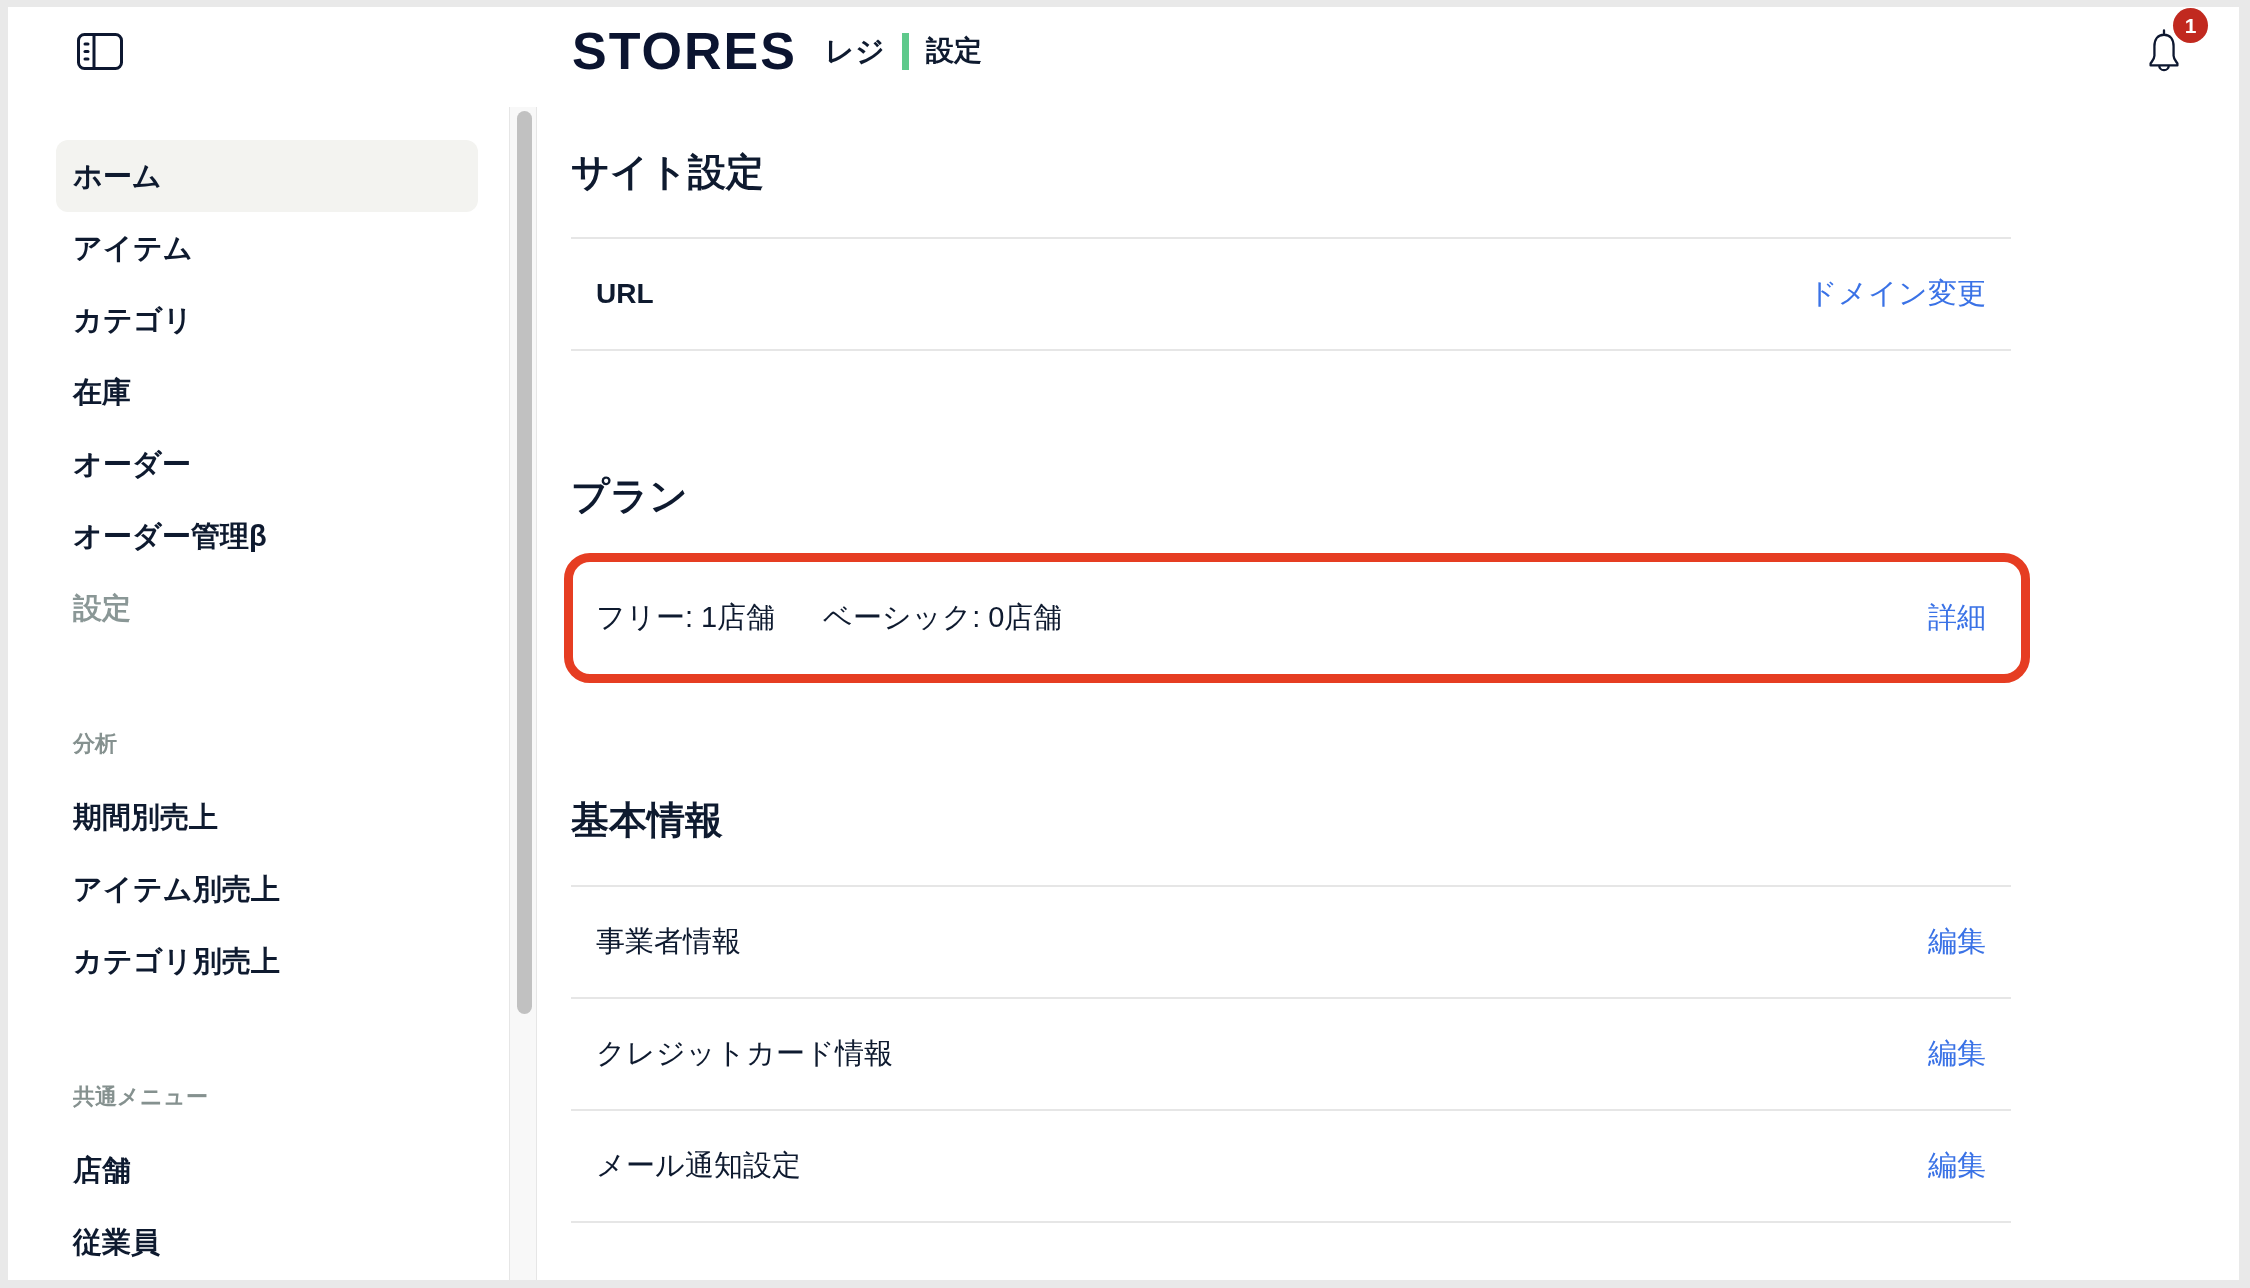  What do you see at coordinates (684, 51) in the screenshot?
I see `brand-logo: STORES` at bounding box center [684, 51].